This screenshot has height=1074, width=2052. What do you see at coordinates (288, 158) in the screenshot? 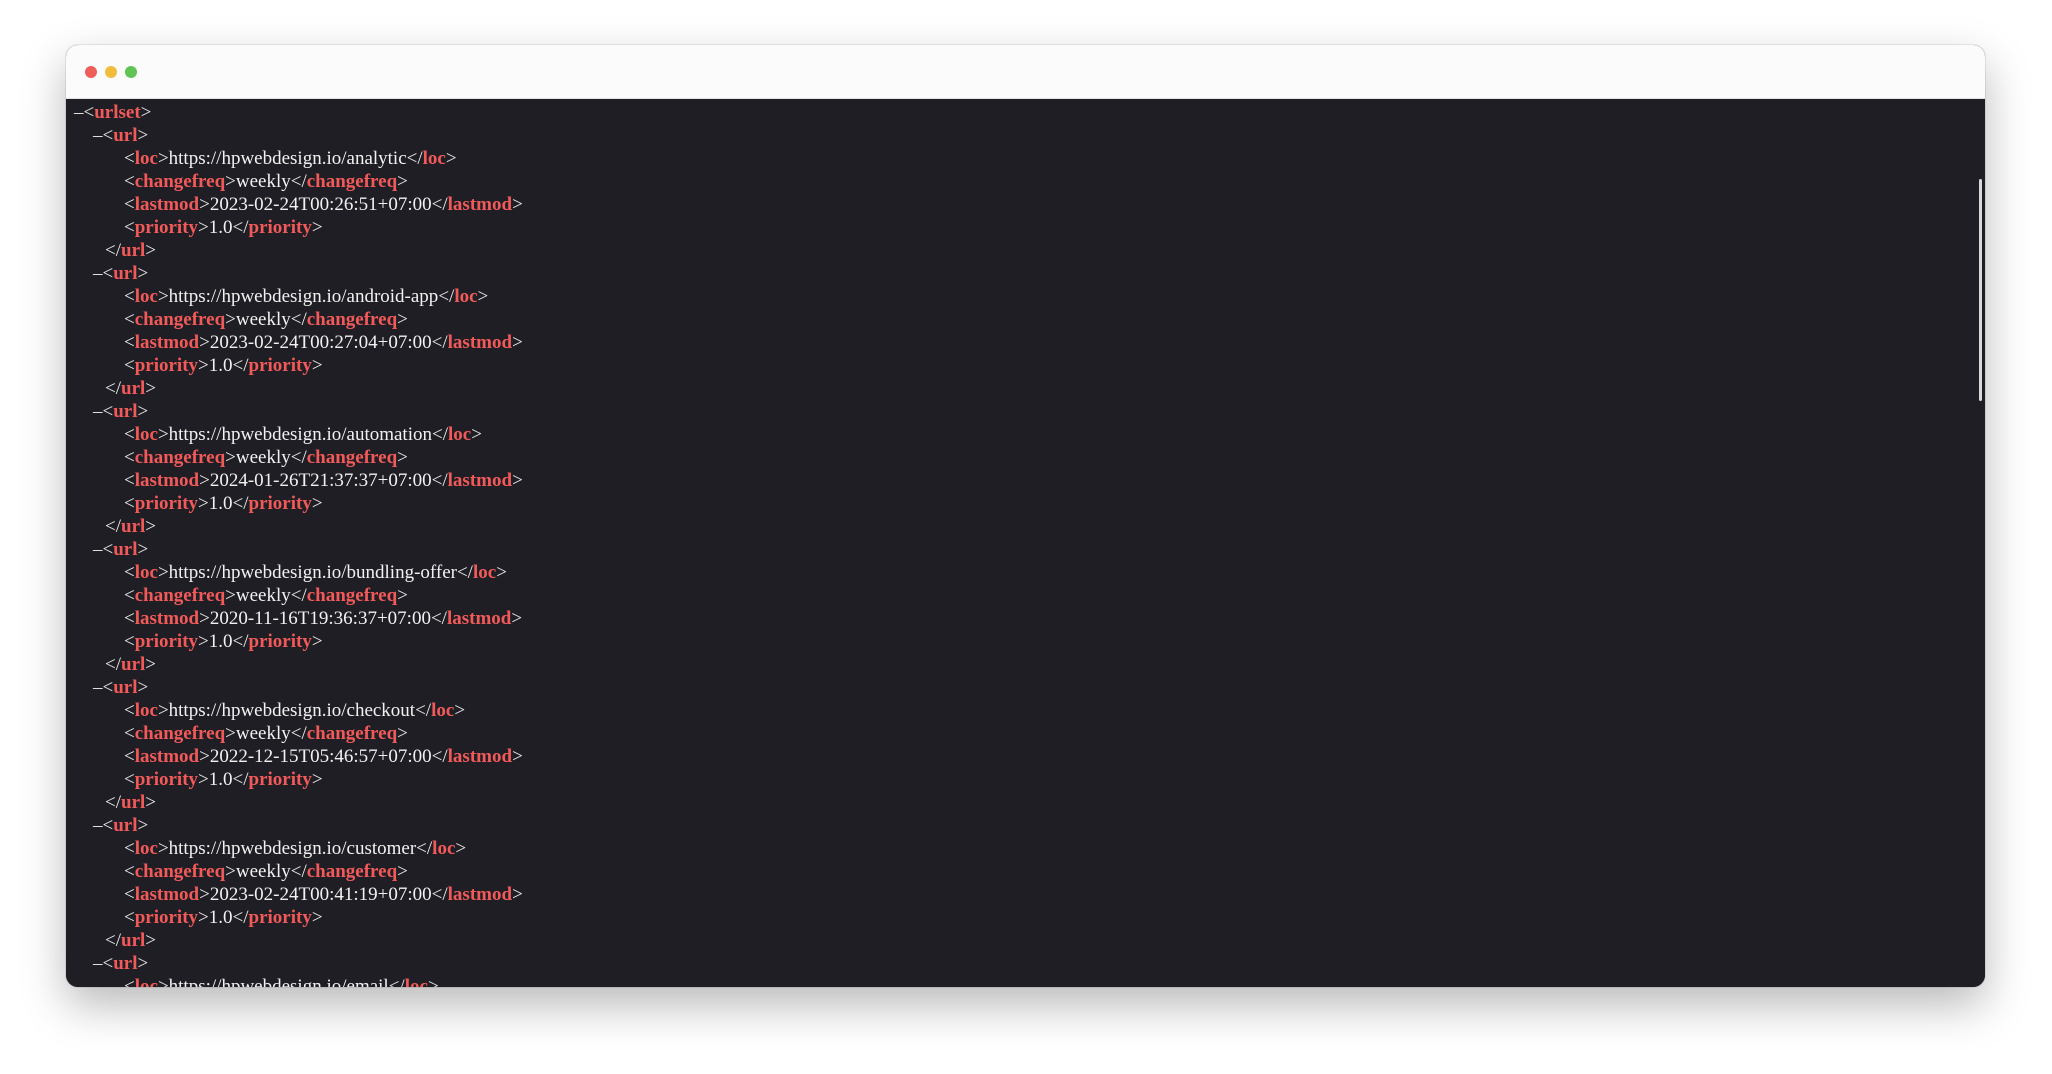
I see `loc-value: https://hpwebdesign.io/analytic` at bounding box center [288, 158].